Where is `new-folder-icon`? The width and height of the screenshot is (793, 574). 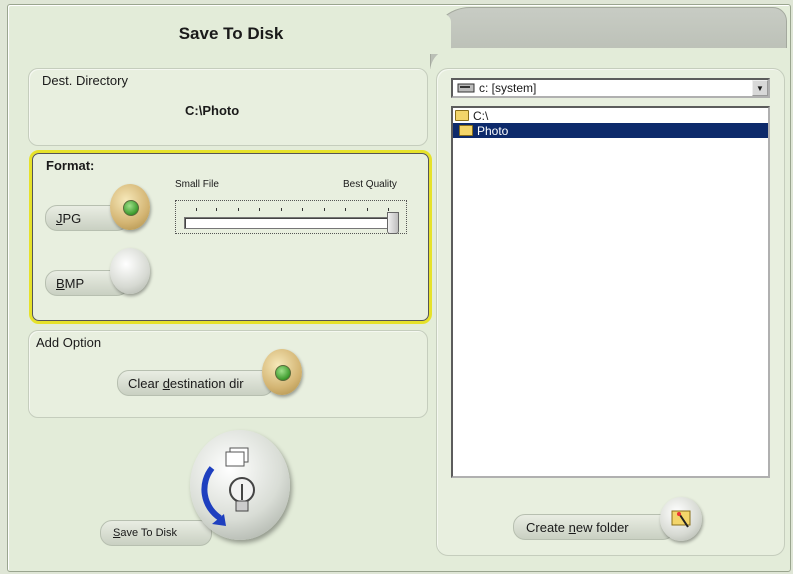
new-folder-icon is located at coordinates (681, 519).